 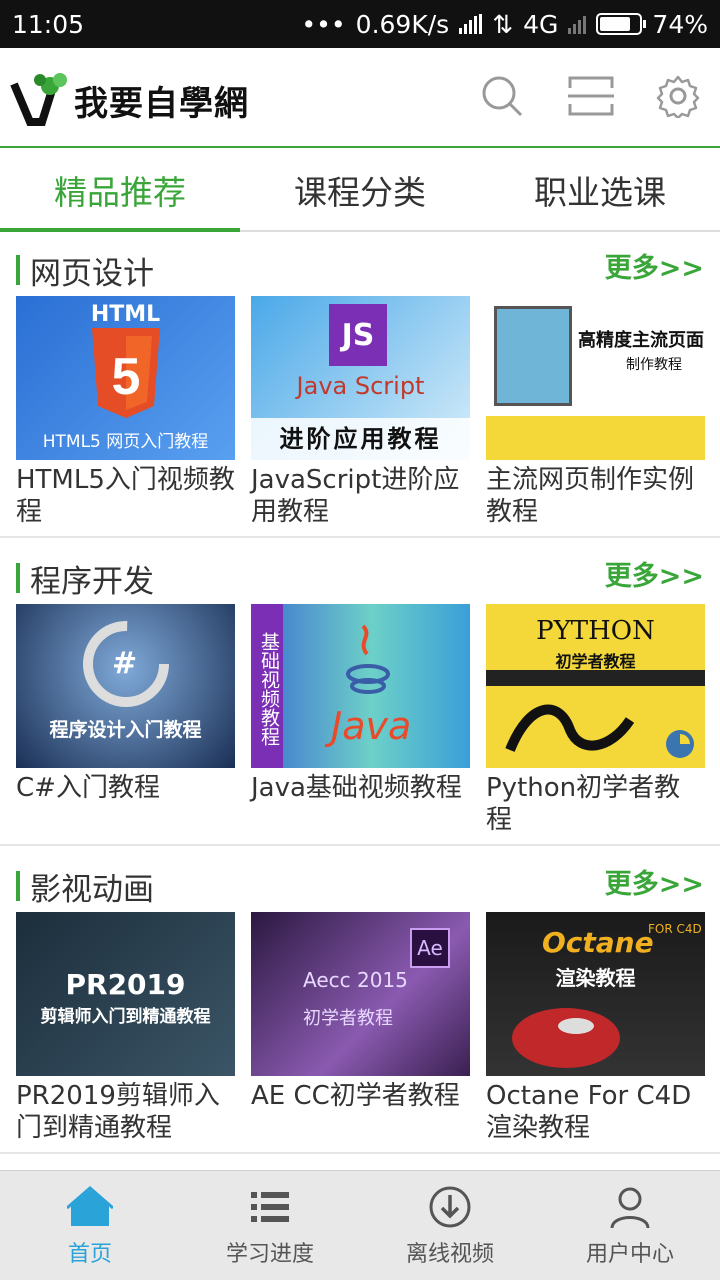 What do you see at coordinates (641, 340) in the screenshot?
I see `thumb-heading: 高精度主流页面` at bounding box center [641, 340].